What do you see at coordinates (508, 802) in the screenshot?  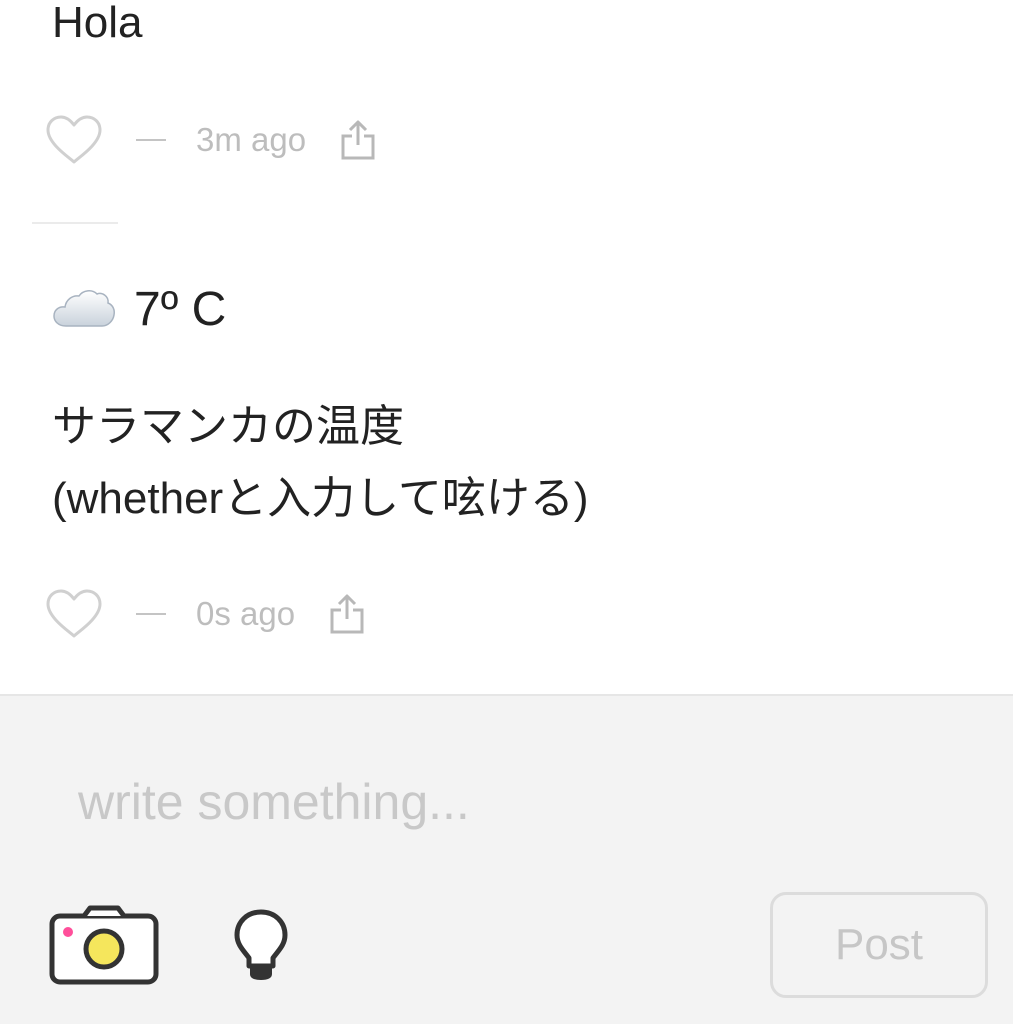 I see `compose-input` at bounding box center [508, 802].